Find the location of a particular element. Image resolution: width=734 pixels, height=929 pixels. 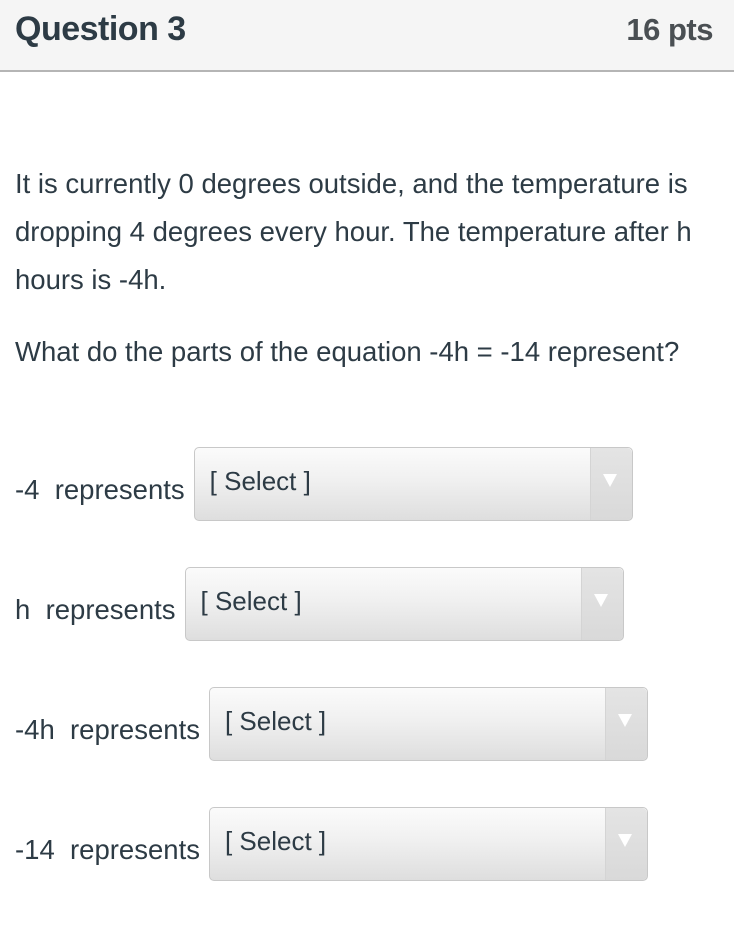

answer-row: -4h represents [ Select ] is located at coordinates (331, 724).